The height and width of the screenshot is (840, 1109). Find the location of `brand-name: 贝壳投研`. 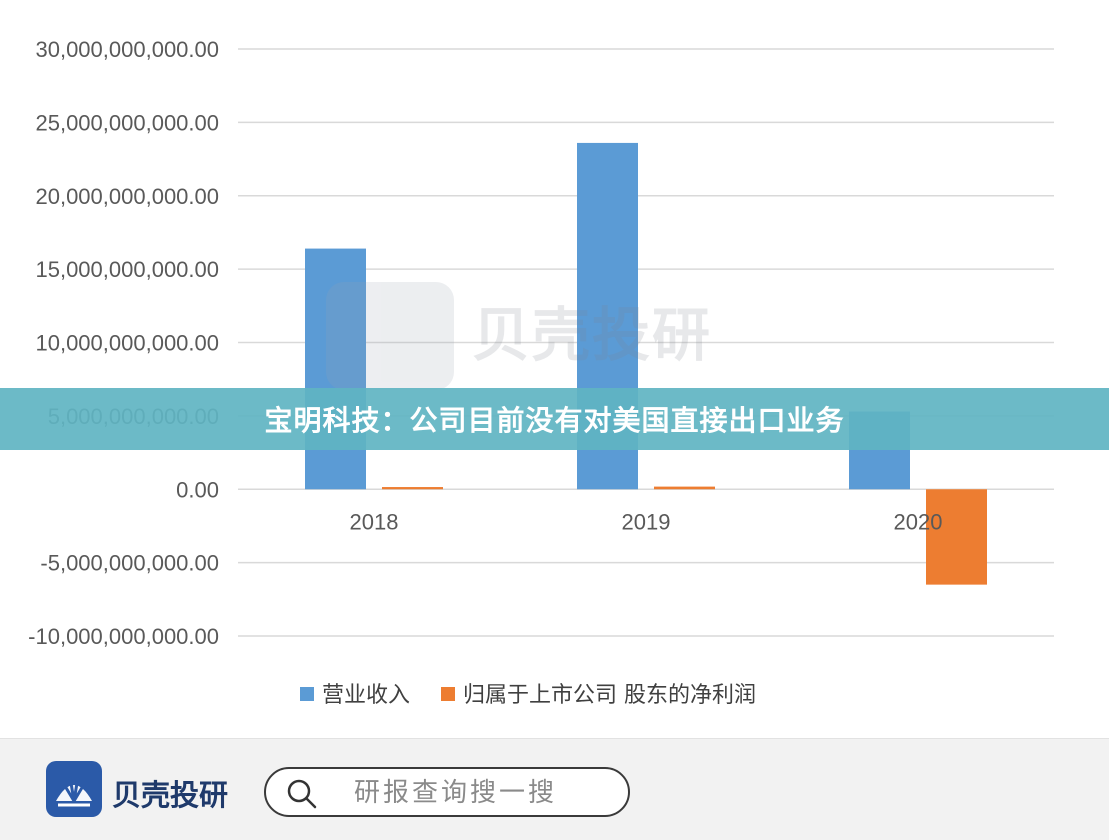

brand-name: 贝壳投研 is located at coordinates (170, 793).